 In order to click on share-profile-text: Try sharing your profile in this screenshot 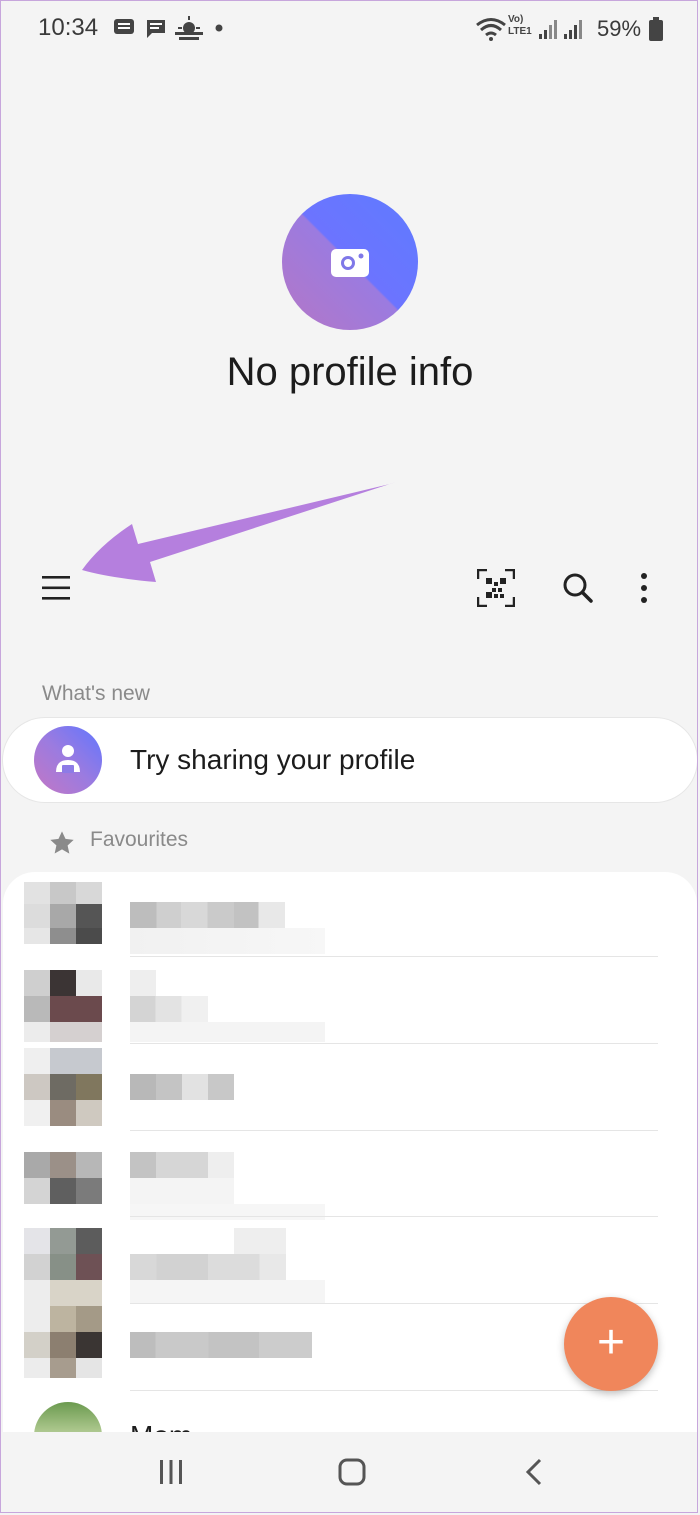, I will do `click(273, 759)`.